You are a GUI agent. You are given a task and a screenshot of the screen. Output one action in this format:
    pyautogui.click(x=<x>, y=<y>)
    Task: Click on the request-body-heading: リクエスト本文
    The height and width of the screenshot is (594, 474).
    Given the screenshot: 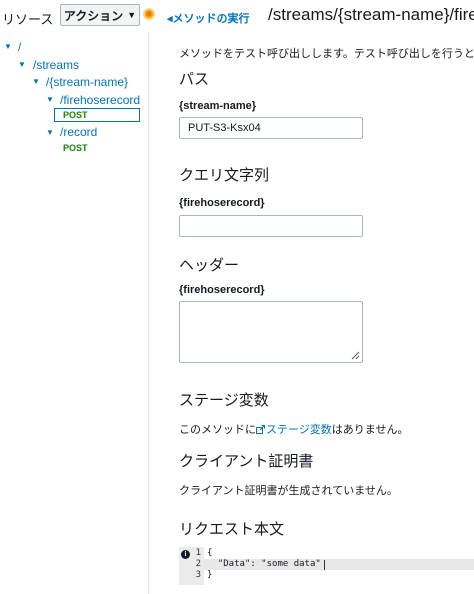 What is the action you would take?
    pyautogui.click(x=232, y=529)
    